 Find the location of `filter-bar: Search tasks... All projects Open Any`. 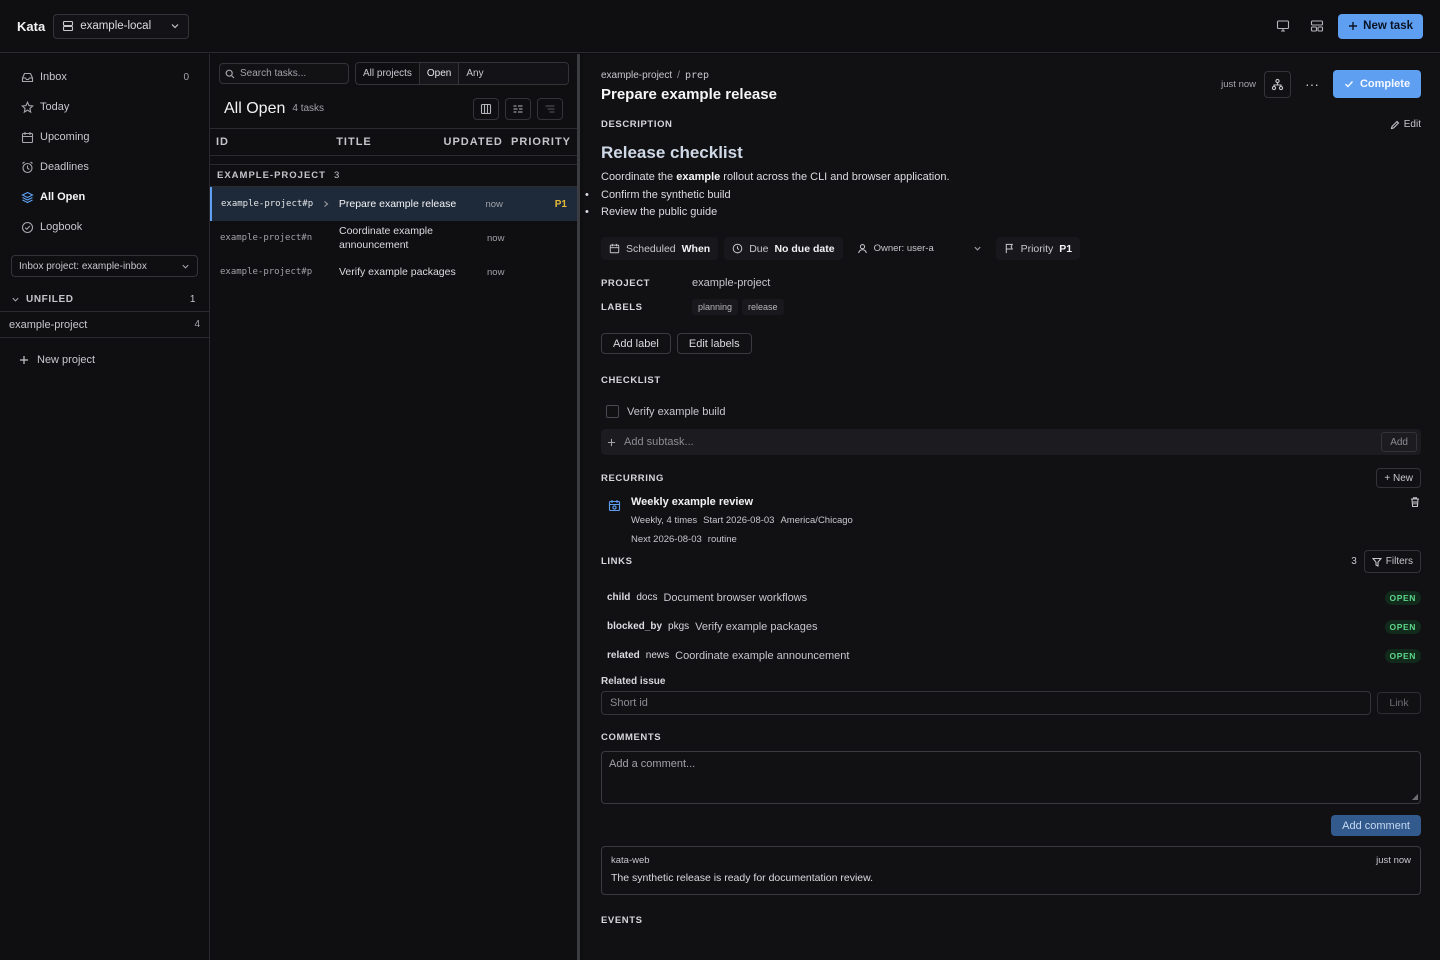

filter-bar: Search tasks... All projects Open Any is located at coordinates (393, 69).